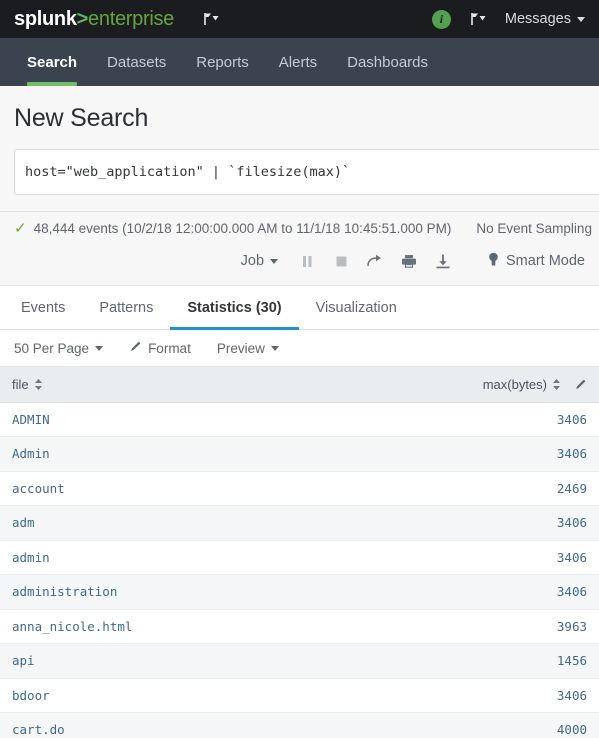 Image resolution: width=599 pixels, height=738 pixels. What do you see at coordinates (234, 308) in the screenshot?
I see `tab-statistics: Statistics (30)` at bounding box center [234, 308].